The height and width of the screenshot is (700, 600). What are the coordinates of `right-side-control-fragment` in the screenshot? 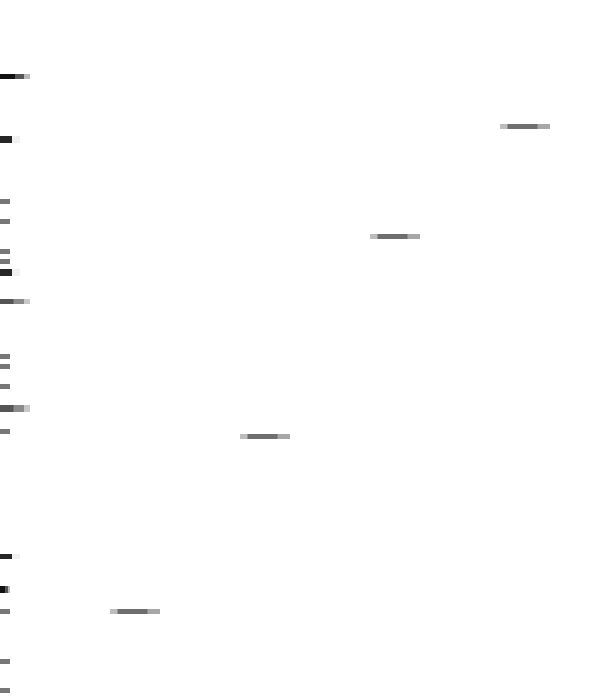 It's located at (525, 126).